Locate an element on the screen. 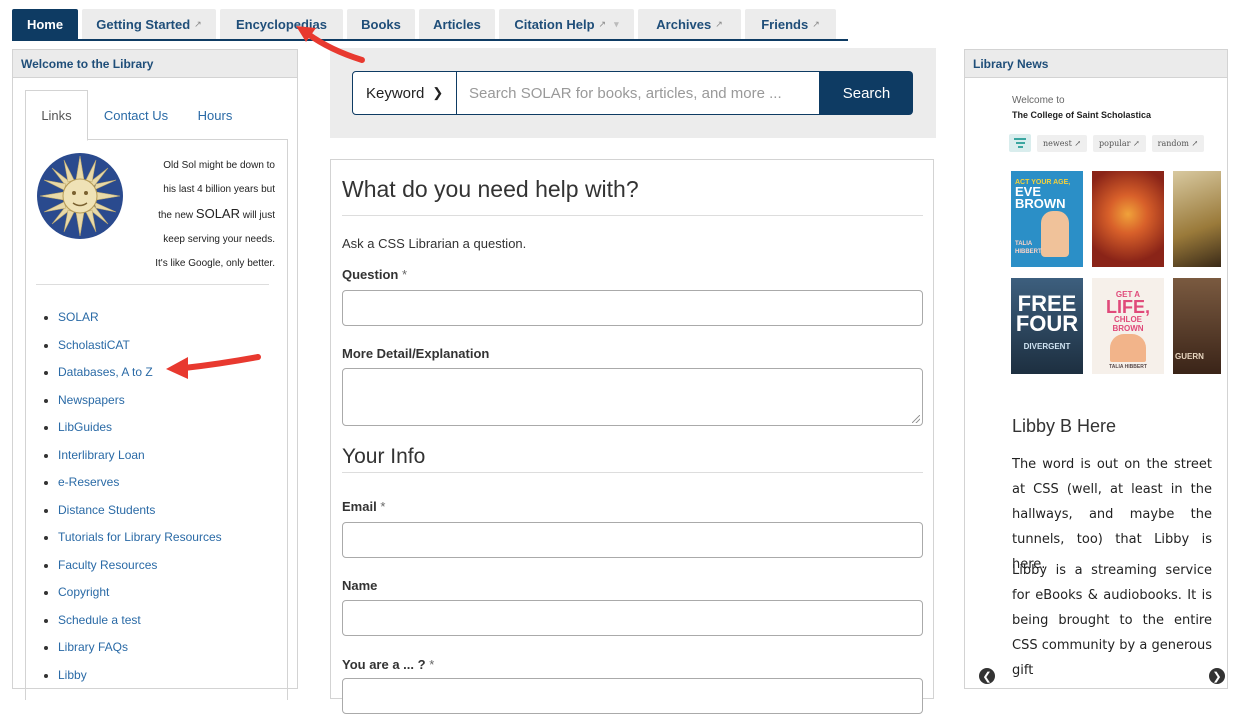 This screenshot has width=1242, height=714. link-libby: Libby is located at coordinates (72, 675).